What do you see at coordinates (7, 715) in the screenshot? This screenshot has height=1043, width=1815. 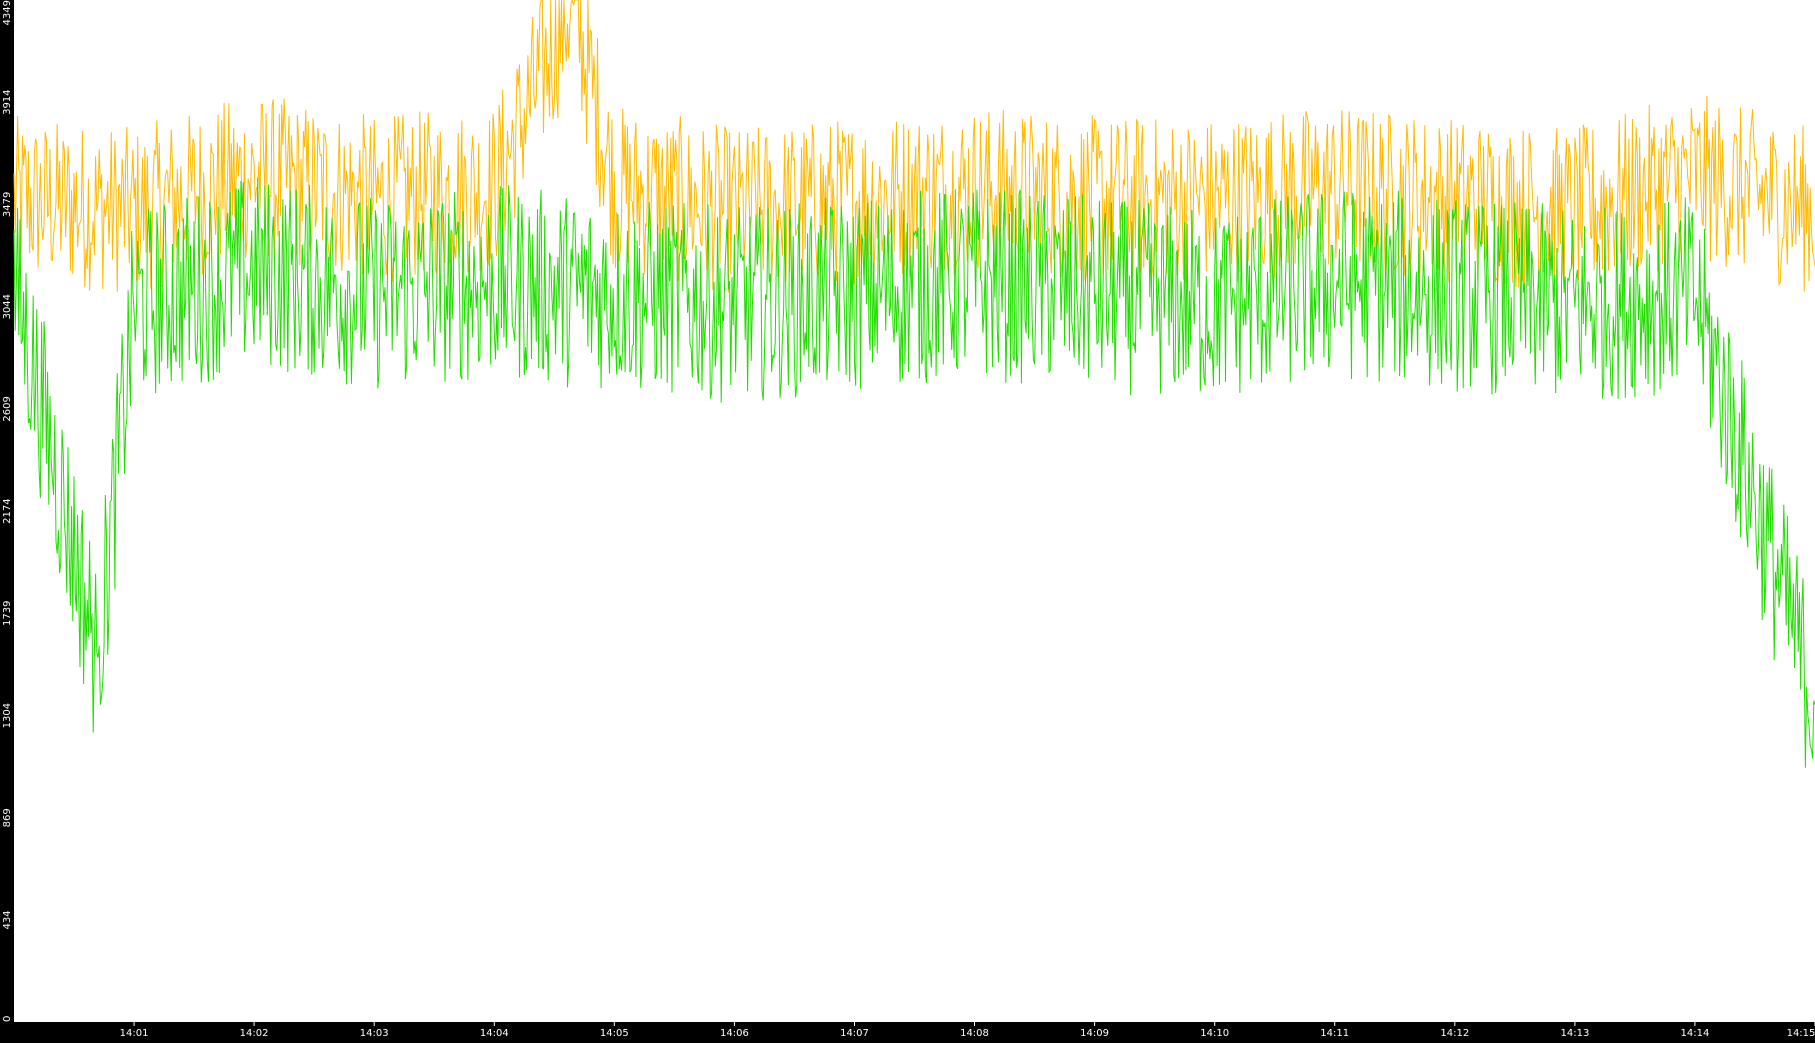 I see `y-tick-label: 1304` at bounding box center [7, 715].